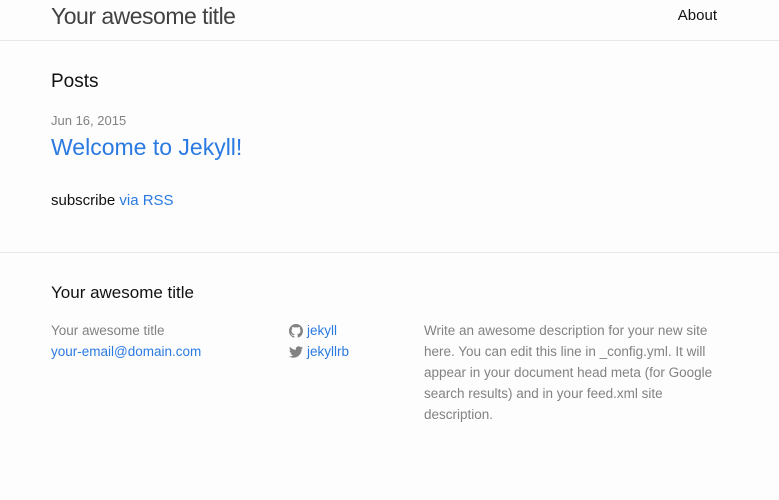 Image resolution: width=779 pixels, height=500 pixels. Describe the element at coordinates (108, 330) in the screenshot. I see `footer-site-title: Your awesome title` at that location.